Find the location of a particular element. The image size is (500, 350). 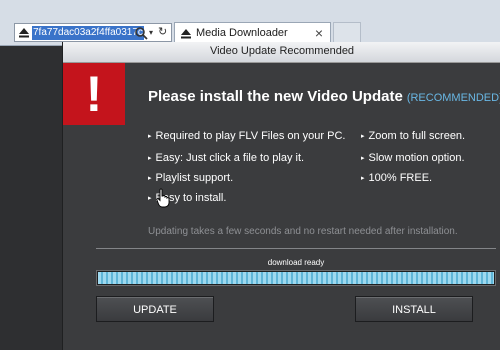

feature-right-3: ▸ 100% FREE. is located at coordinates (396, 178).